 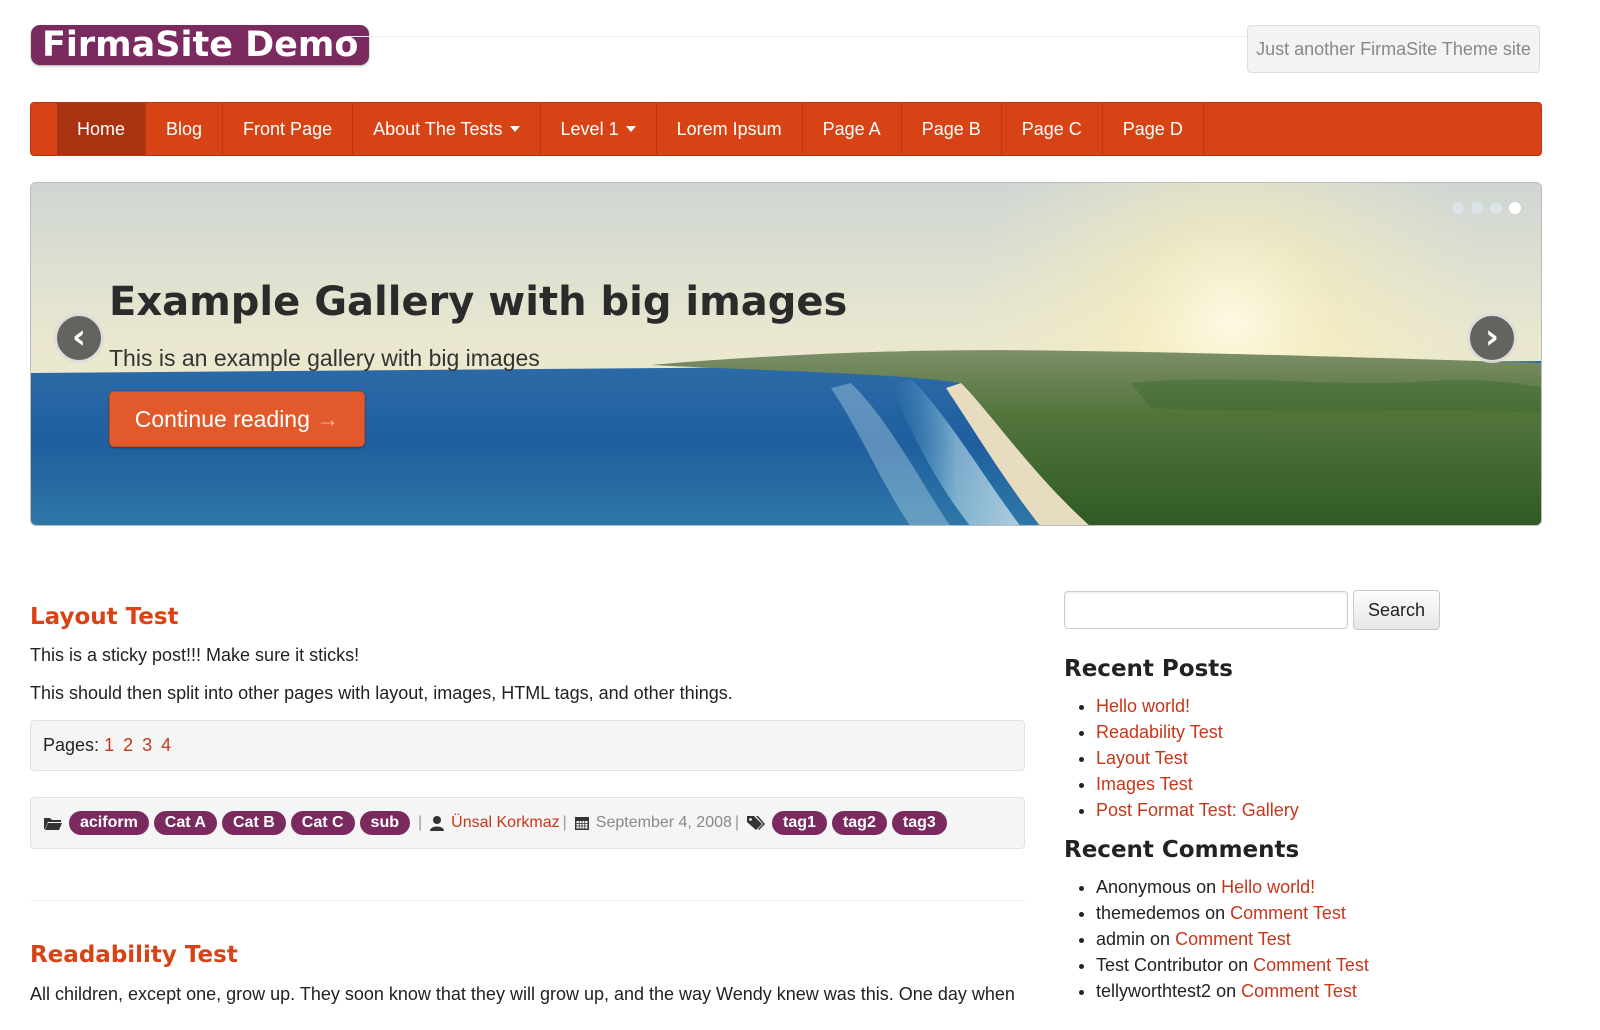 I want to click on arrow-right-icon: →, so click(x=328, y=419).